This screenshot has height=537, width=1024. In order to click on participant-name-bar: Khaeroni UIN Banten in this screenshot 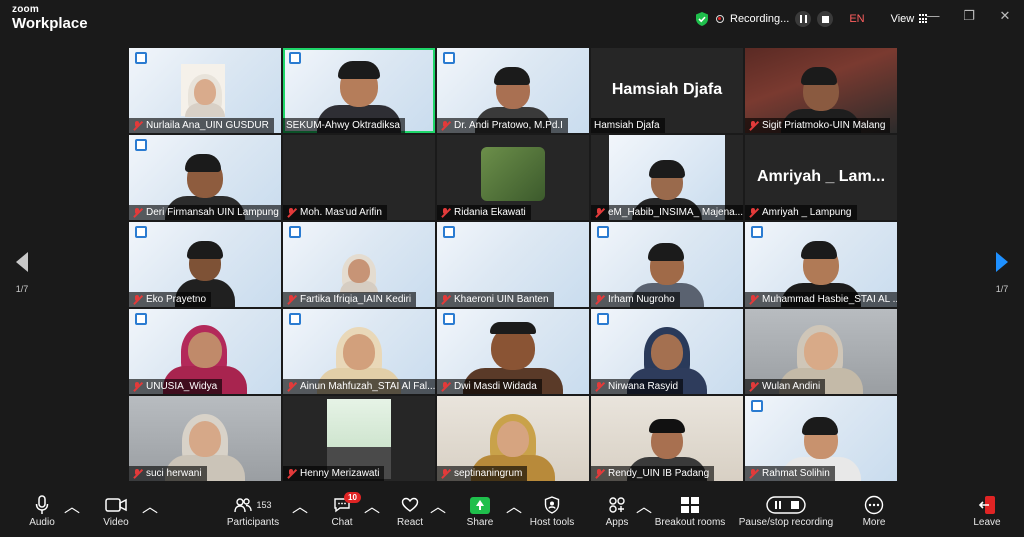, I will do `click(495, 299)`.